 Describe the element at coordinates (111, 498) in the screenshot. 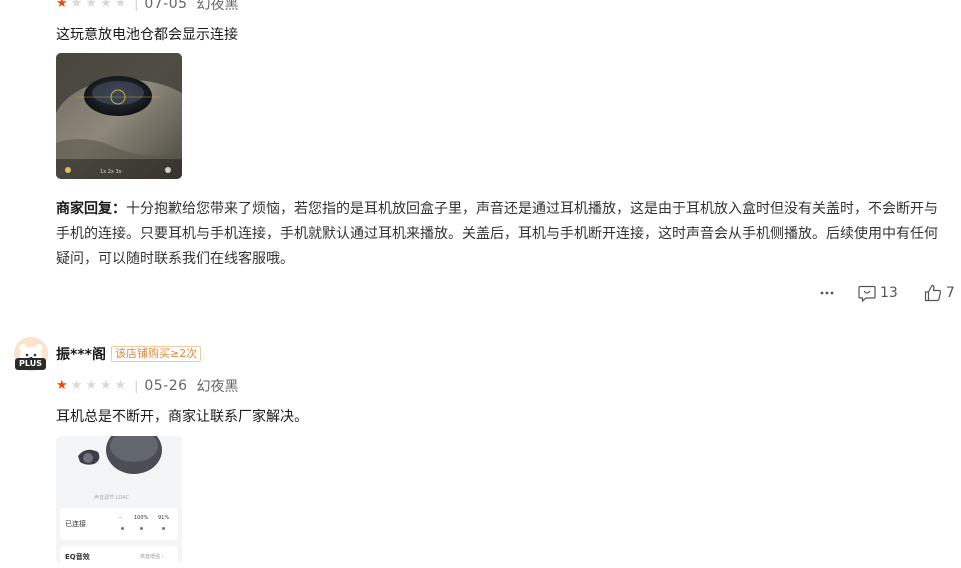

I see `screenshot-caption: 声音调节 LDAC` at that location.